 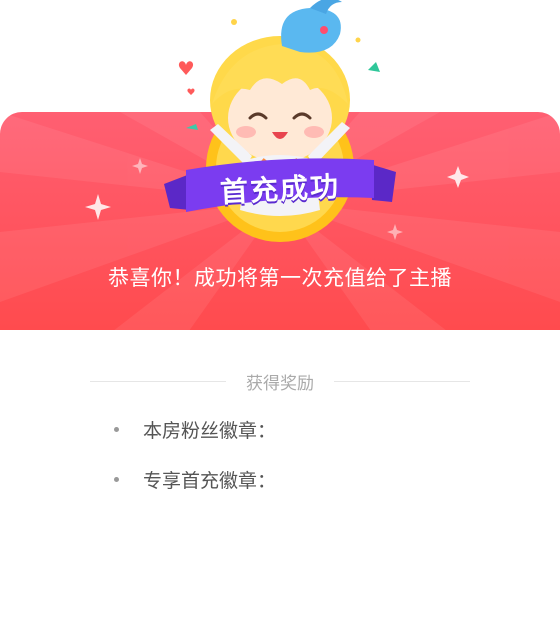 What do you see at coordinates (158, 381) in the screenshot?
I see `divider-left` at bounding box center [158, 381].